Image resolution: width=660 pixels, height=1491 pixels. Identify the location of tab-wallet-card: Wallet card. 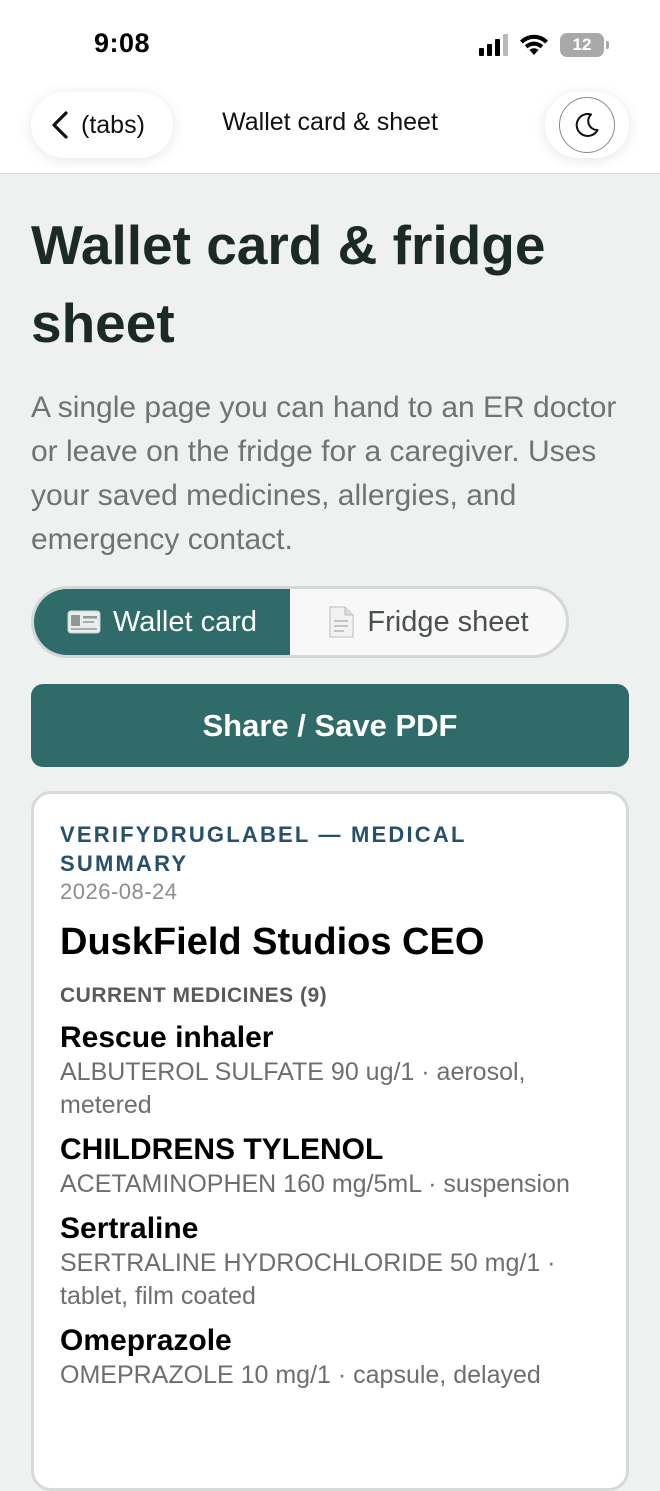
(162, 622).